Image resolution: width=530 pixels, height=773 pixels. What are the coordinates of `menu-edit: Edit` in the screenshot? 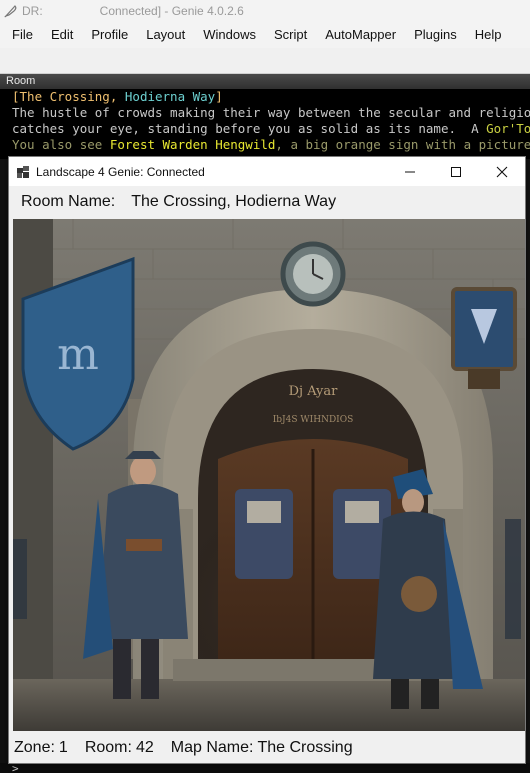 It's located at (62, 35).